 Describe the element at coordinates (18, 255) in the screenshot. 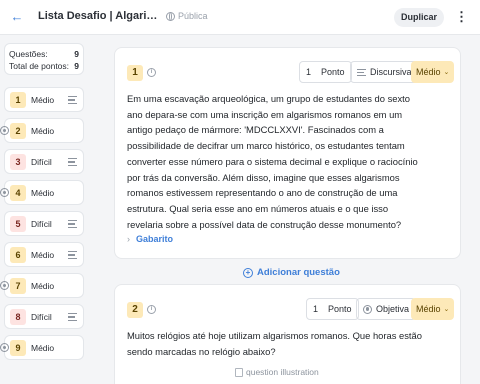

I see `question-number-badge: 6` at that location.